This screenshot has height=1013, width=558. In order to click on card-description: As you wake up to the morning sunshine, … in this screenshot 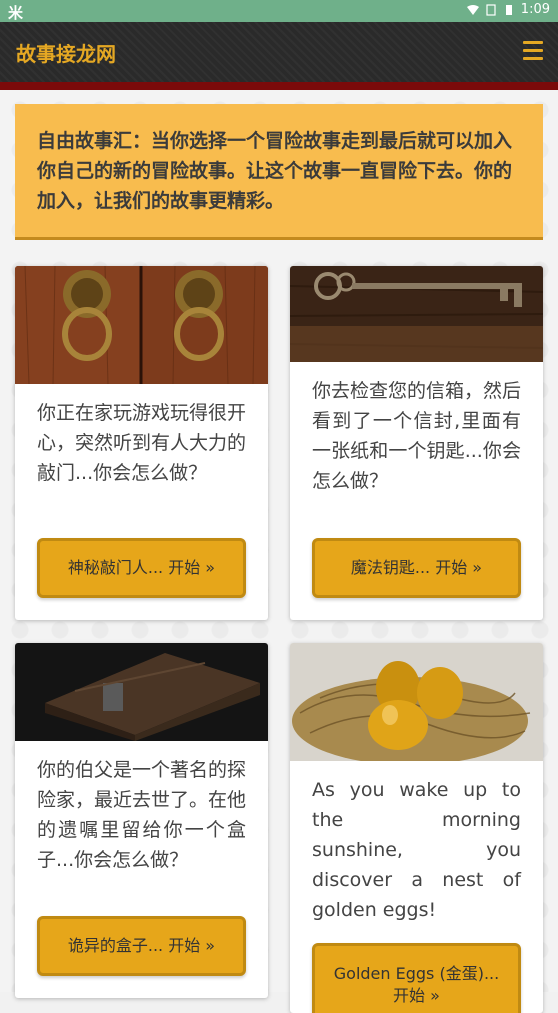, I will do `click(416, 850)`.